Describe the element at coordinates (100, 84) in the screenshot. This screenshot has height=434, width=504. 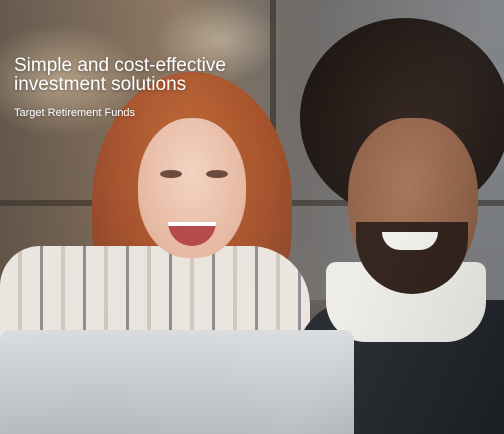
I see `headline-line-2: investment solutions` at that location.